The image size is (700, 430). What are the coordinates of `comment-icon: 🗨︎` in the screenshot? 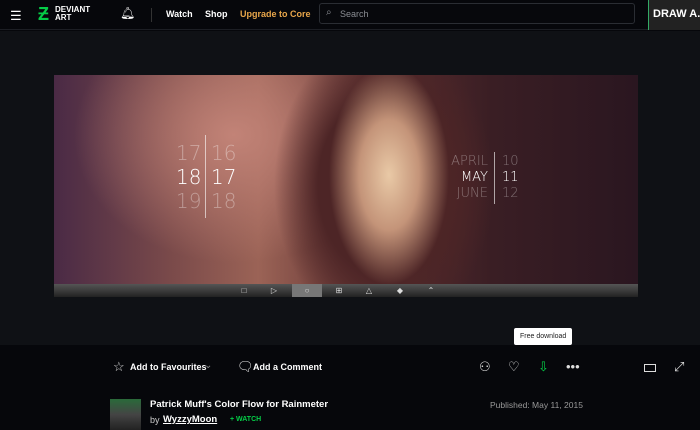 It's located at (245, 367).